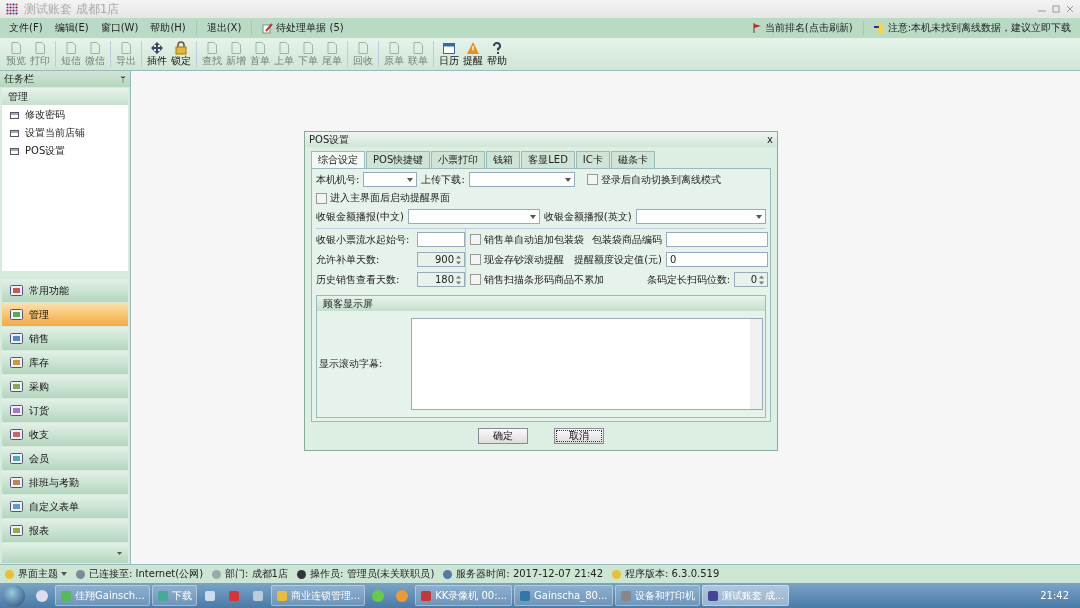  What do you see at coordinates (458, 159) in the screenshot?
I see `tab: 小票打印` at bounding box center [458, 159].